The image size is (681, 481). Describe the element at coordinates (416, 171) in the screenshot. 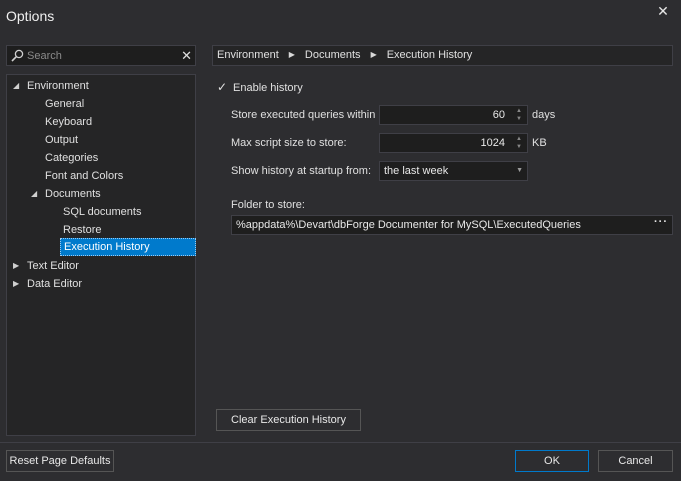

I see `show-history-value: the last week` at that location.